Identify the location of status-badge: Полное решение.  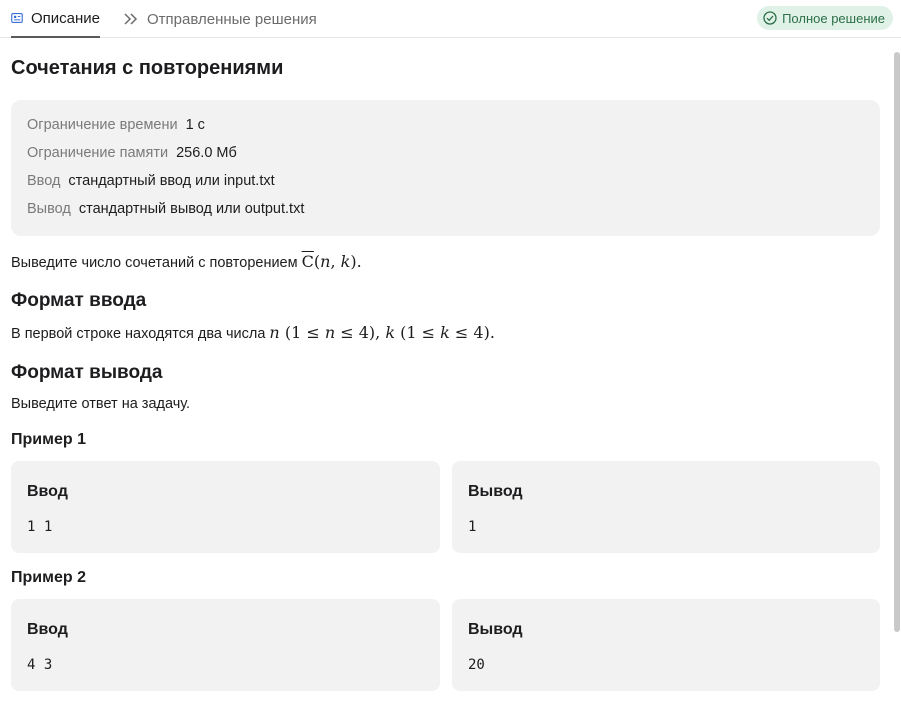
(825, 18).